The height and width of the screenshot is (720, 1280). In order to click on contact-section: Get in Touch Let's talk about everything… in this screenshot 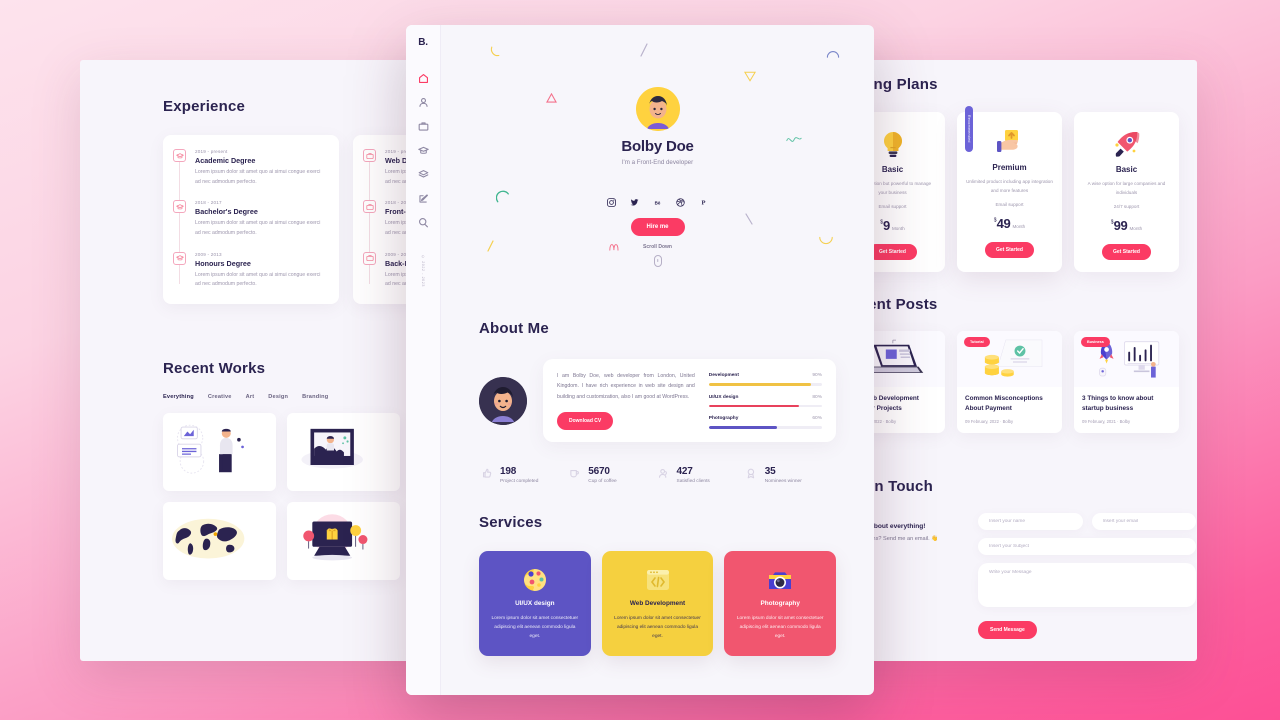, I will do `click(1018, 558)`.